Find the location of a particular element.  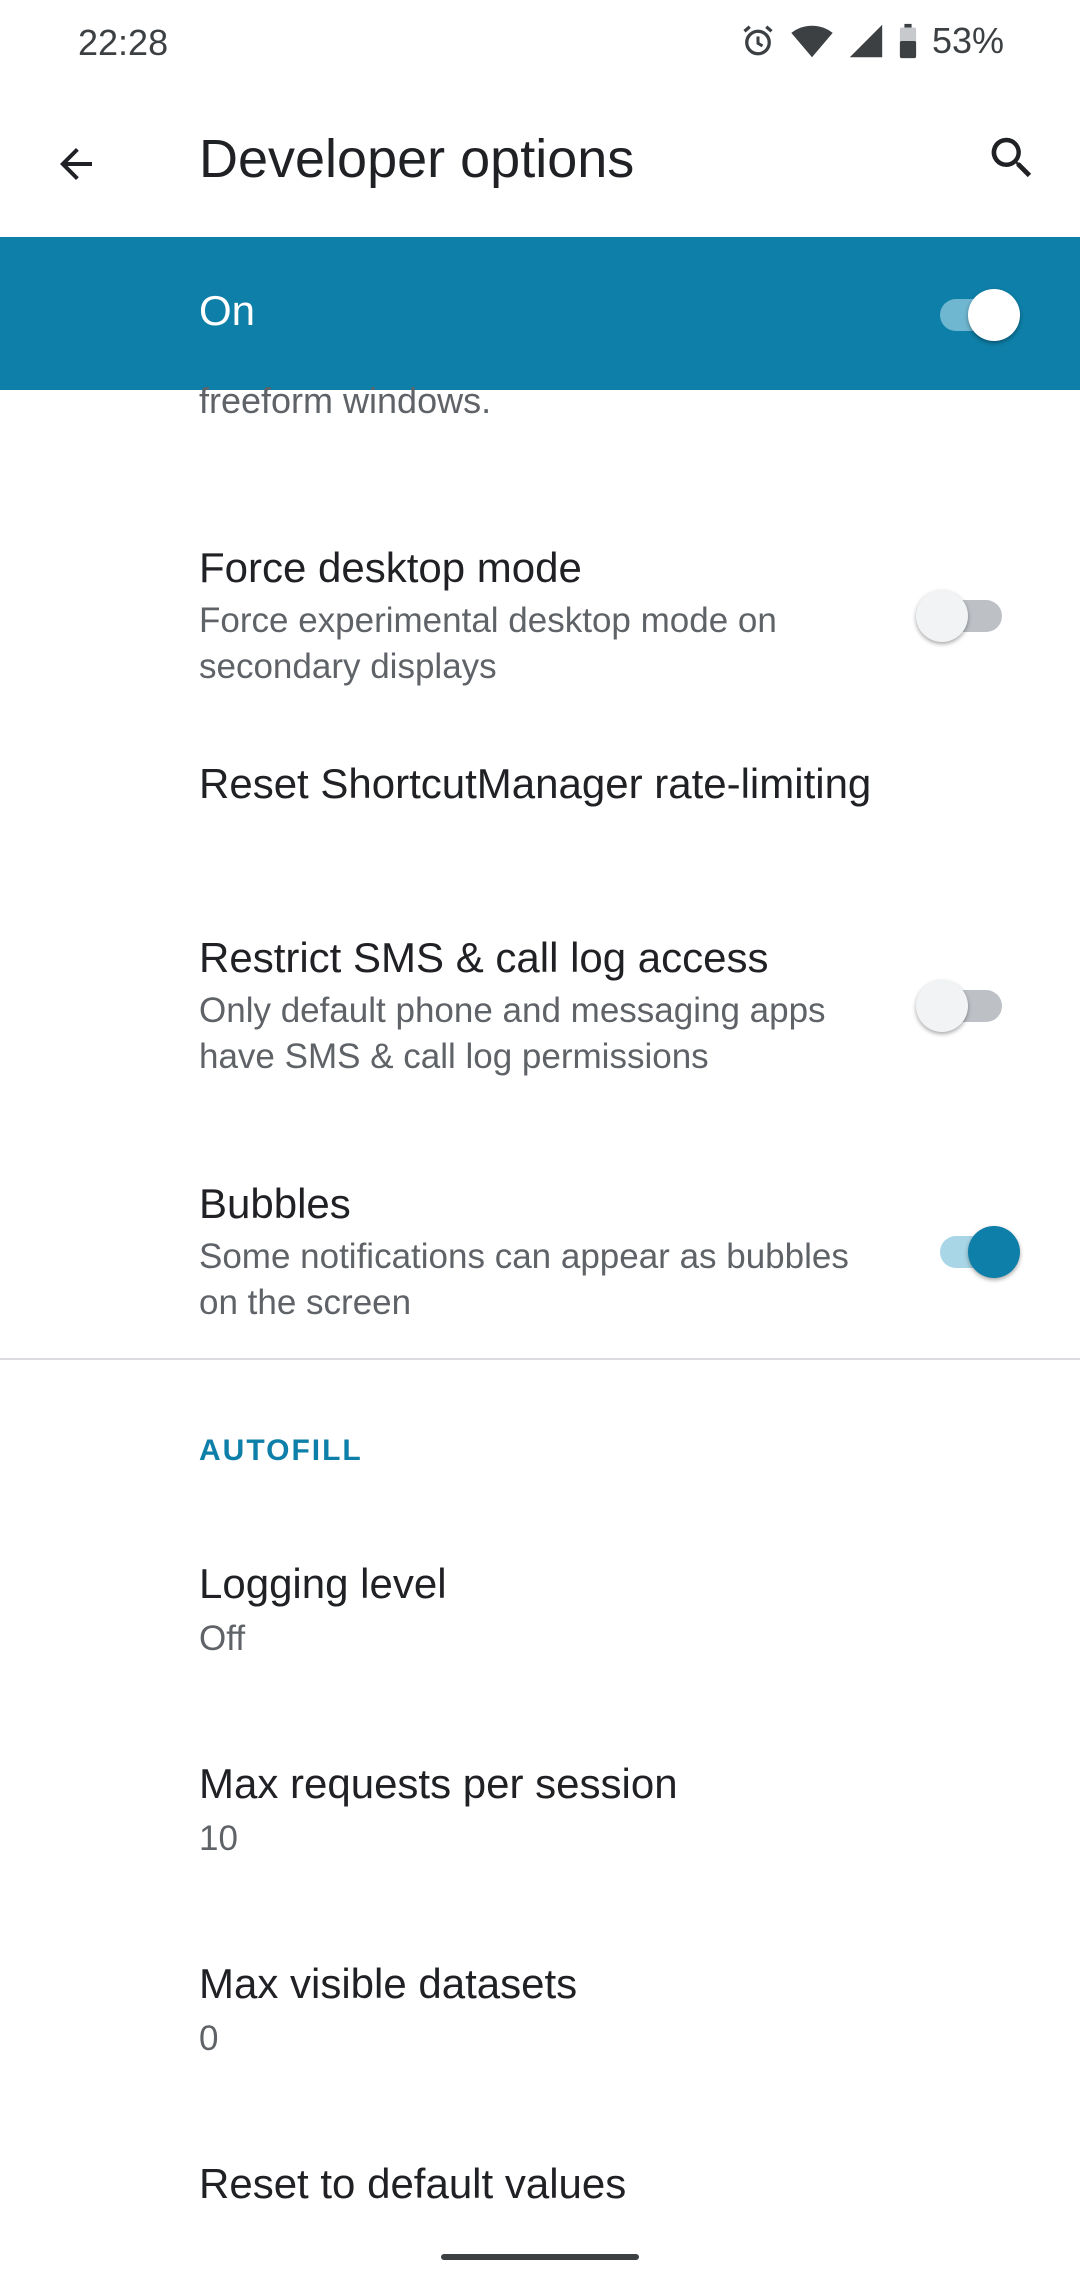

setting-title: Max visible datasets is located at coordinates (388, 1983).